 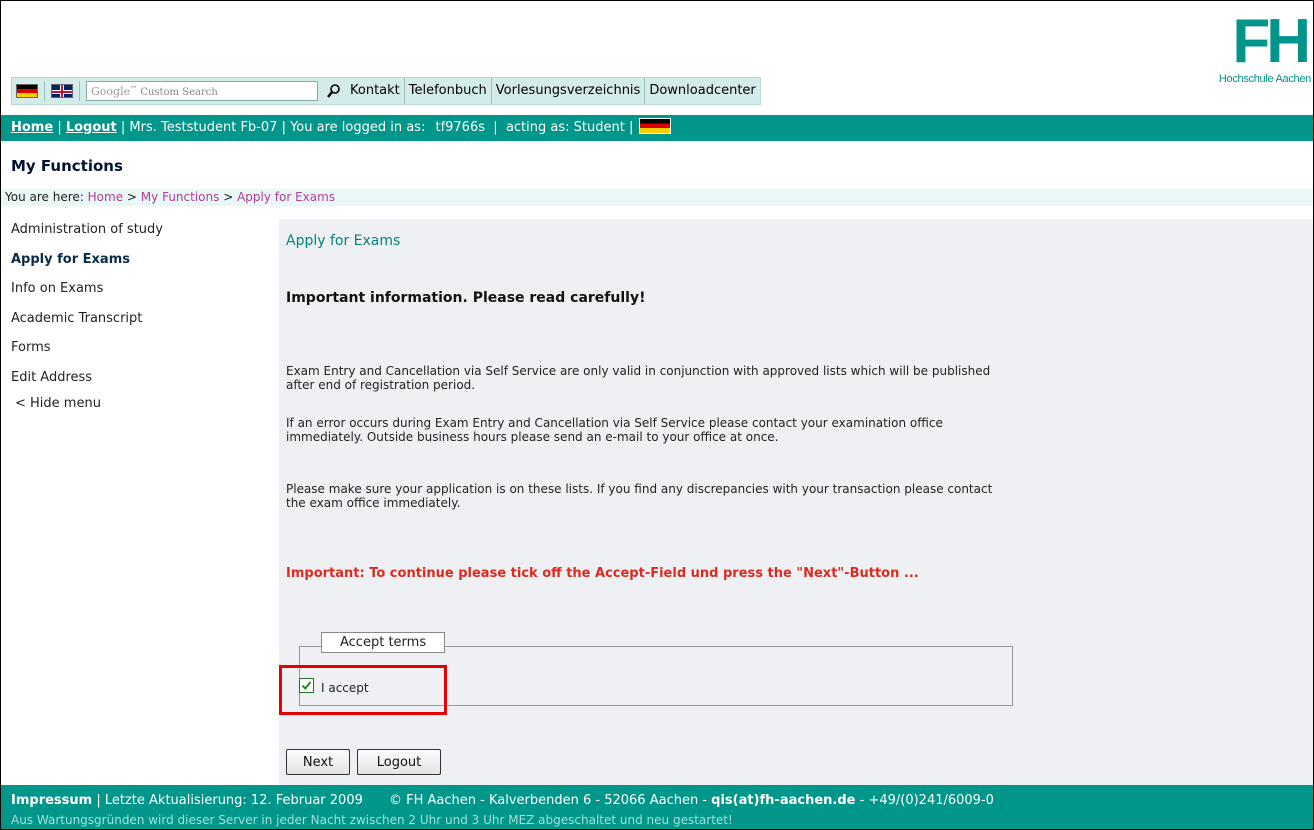 What do you see at coordinates (565, 127) in the screenshot?
I see `acting-as-label: acting as: Student` at bounding box center [565, 127].